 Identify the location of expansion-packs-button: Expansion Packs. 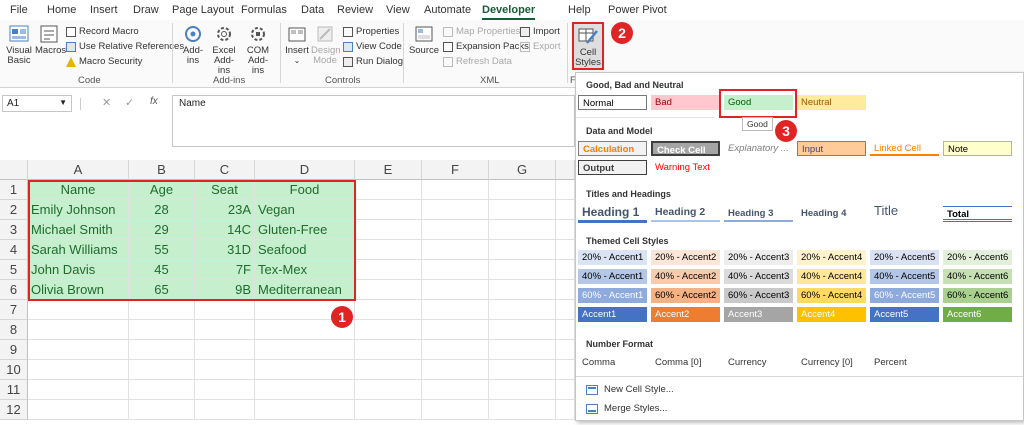
(486, 46).